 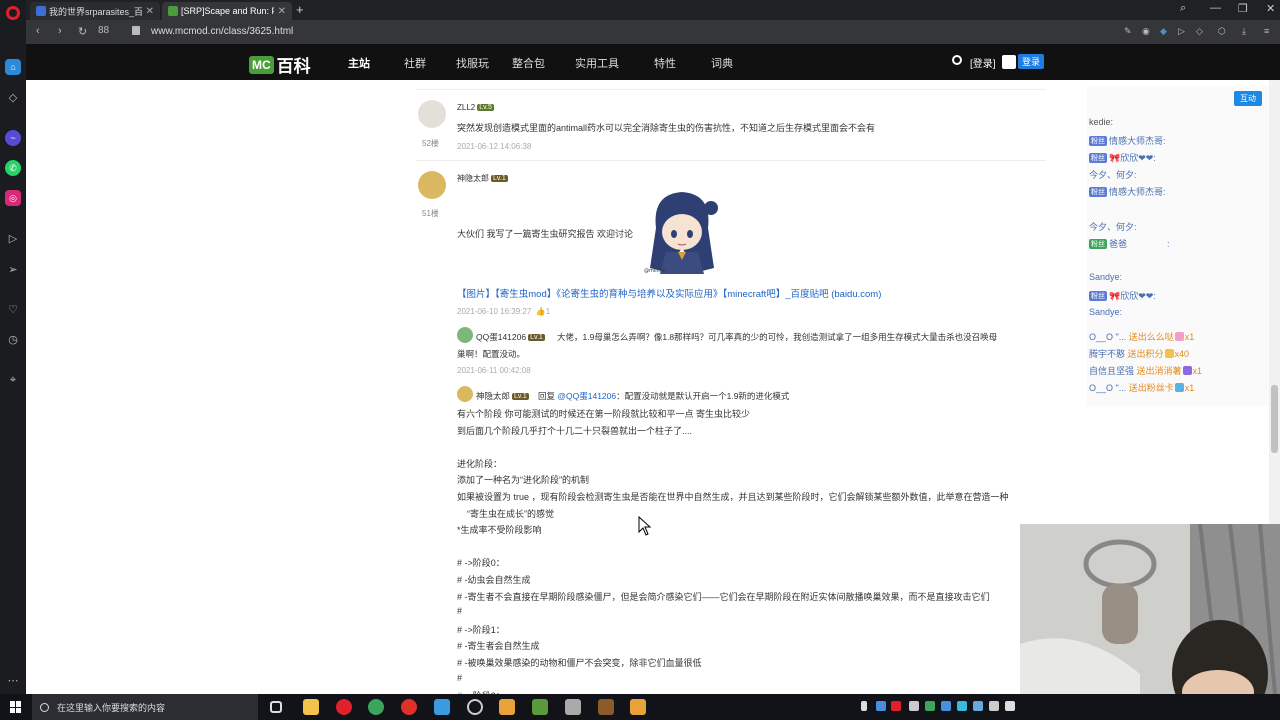 What do you see at coordinates (864, 706) in the screenshot?
I see `mic-icon` at bounding box center [864, 706].